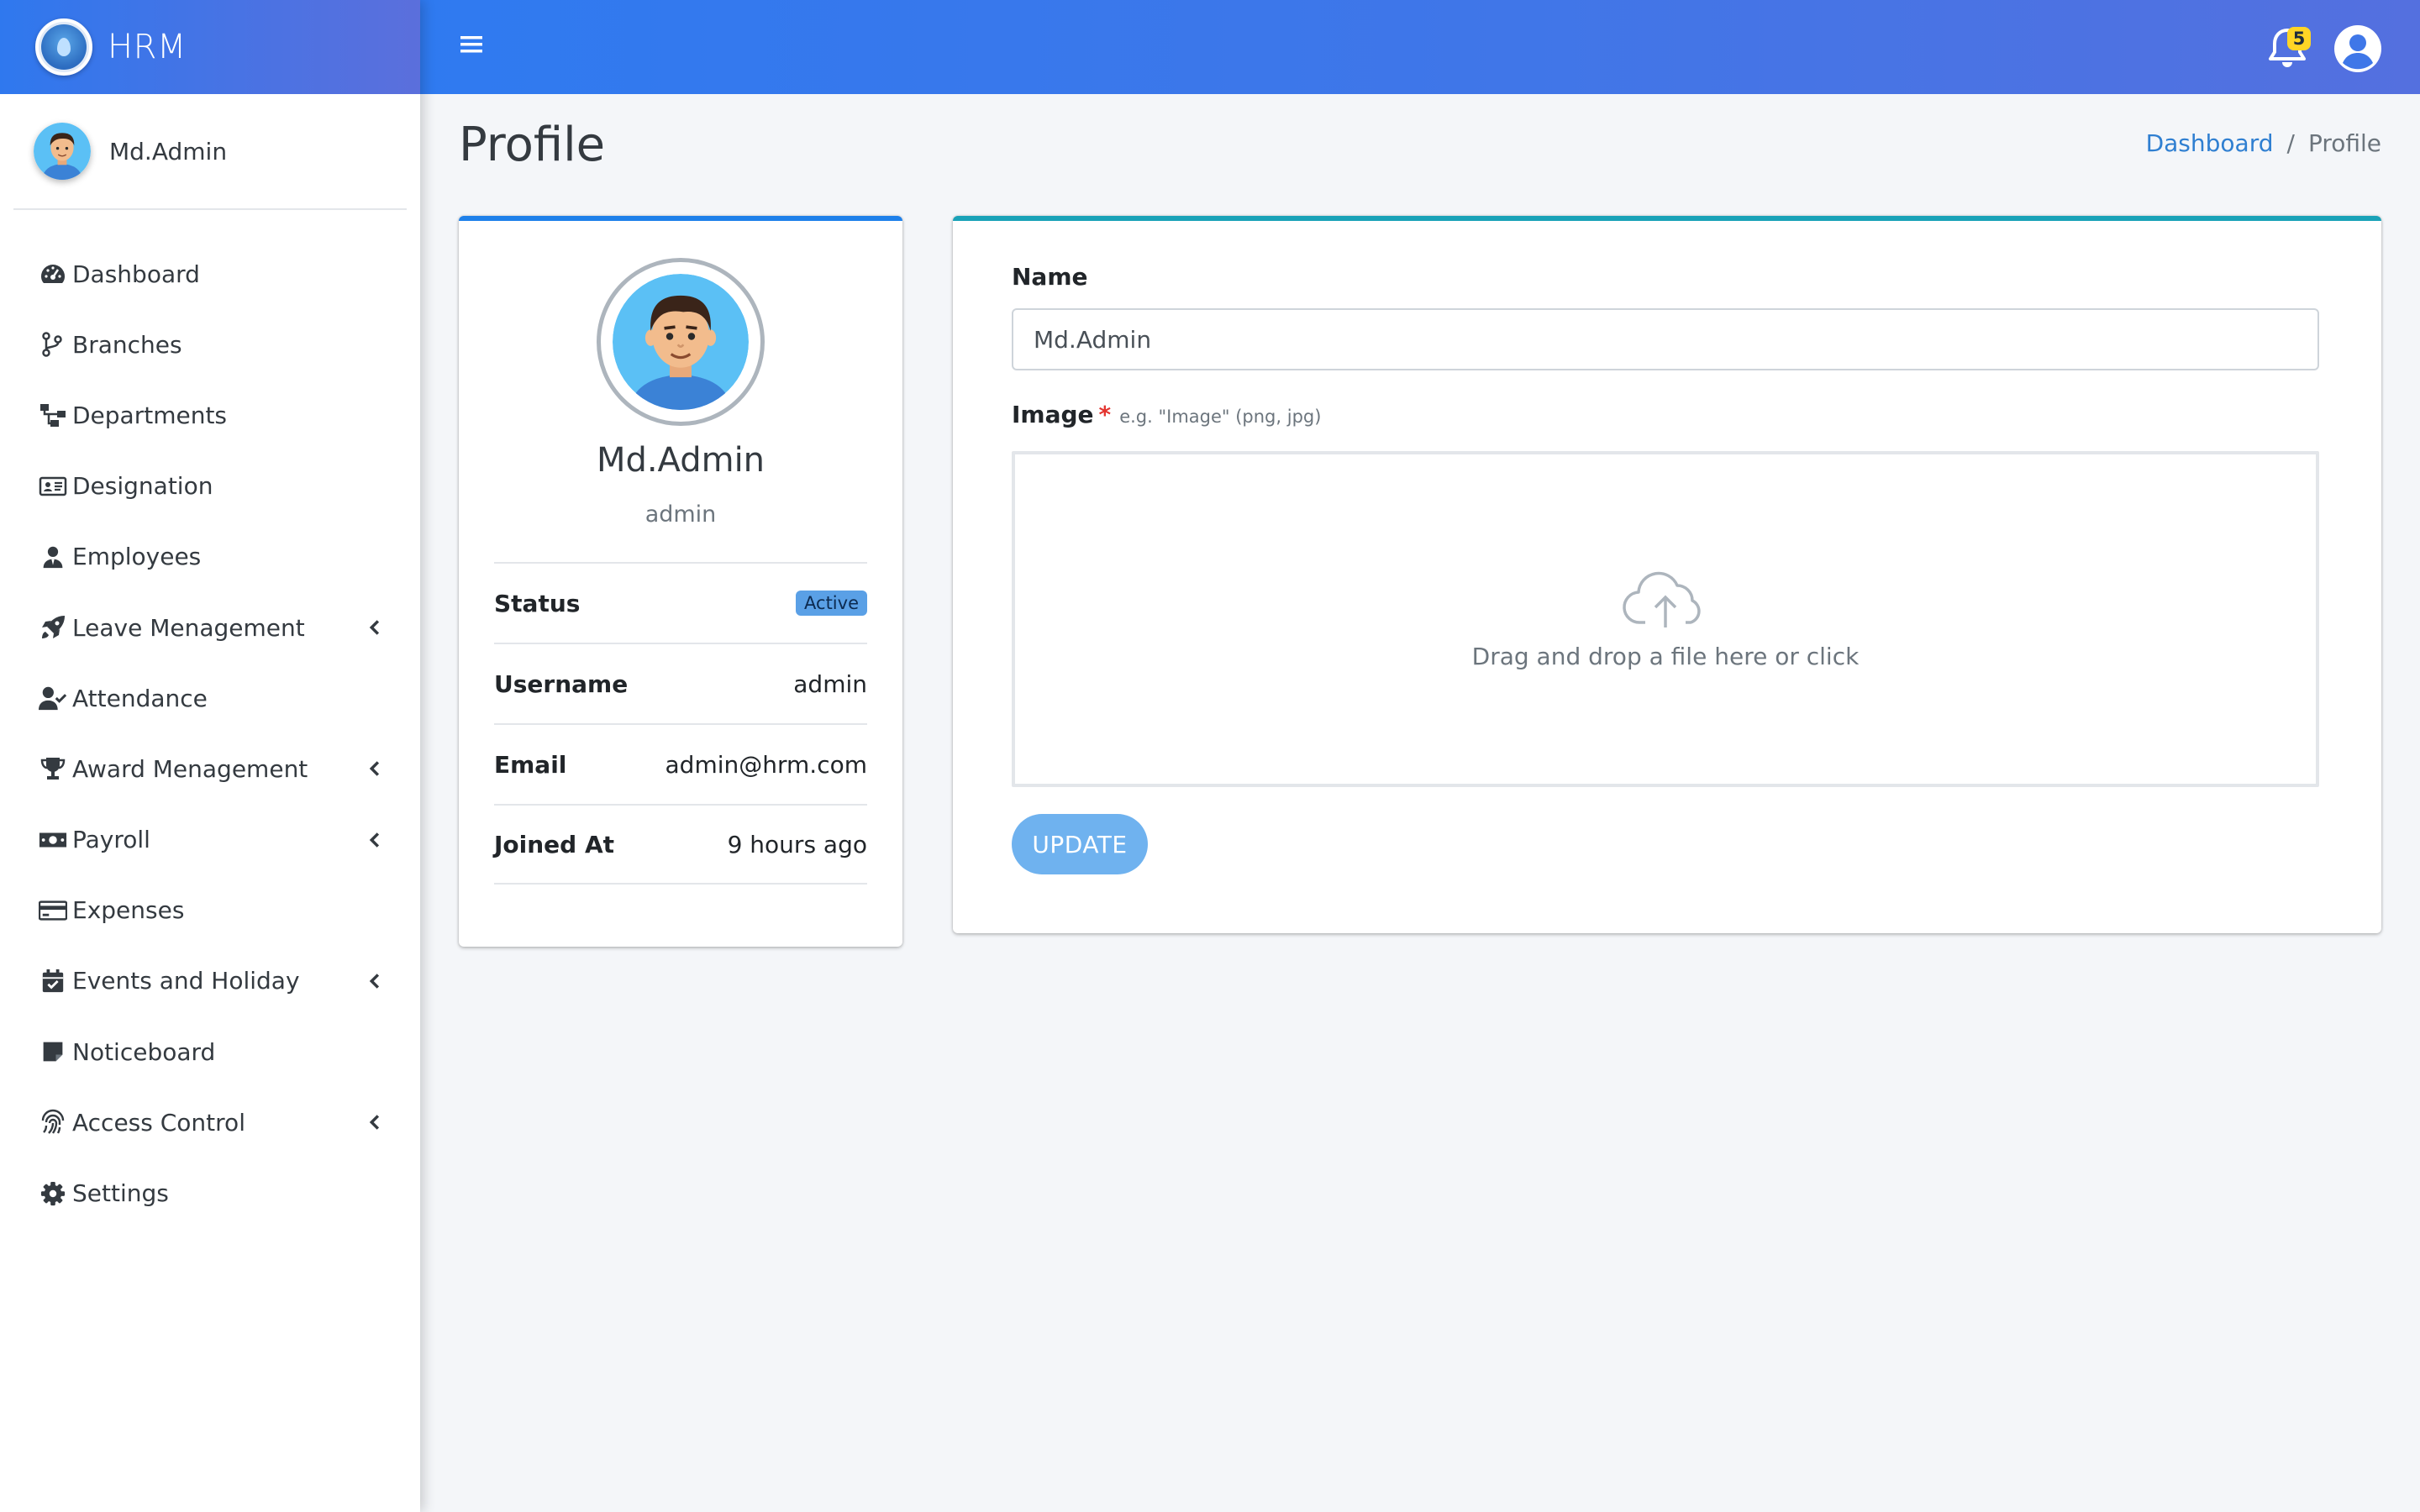  Describe the element at coordinates (797, 844) in the screenshot. I see `joined-at-value: 9 hours ago` at that location.